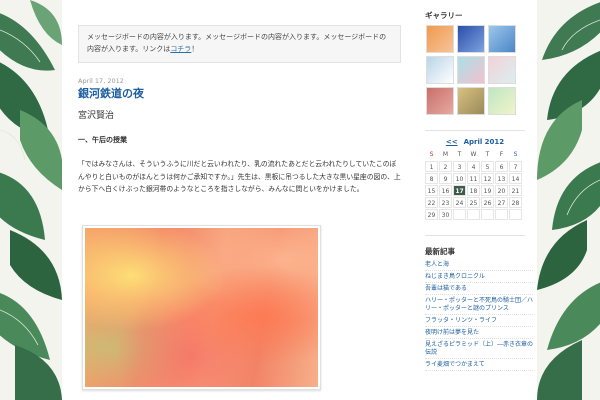 This screenshot has height=400, width=600. What do you see at coordinates (96, 116) in the screenshot?
I see `post-author: 宮沢賢治` at bounding box center [96, 116].